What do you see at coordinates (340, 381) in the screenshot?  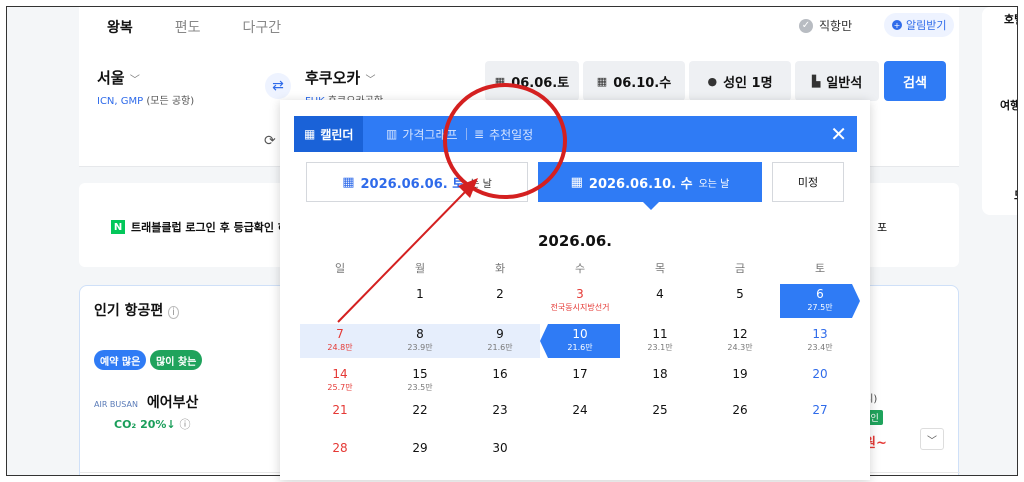 I see `calendar-day: 14 25.7만` at bounding box center [340, 381].